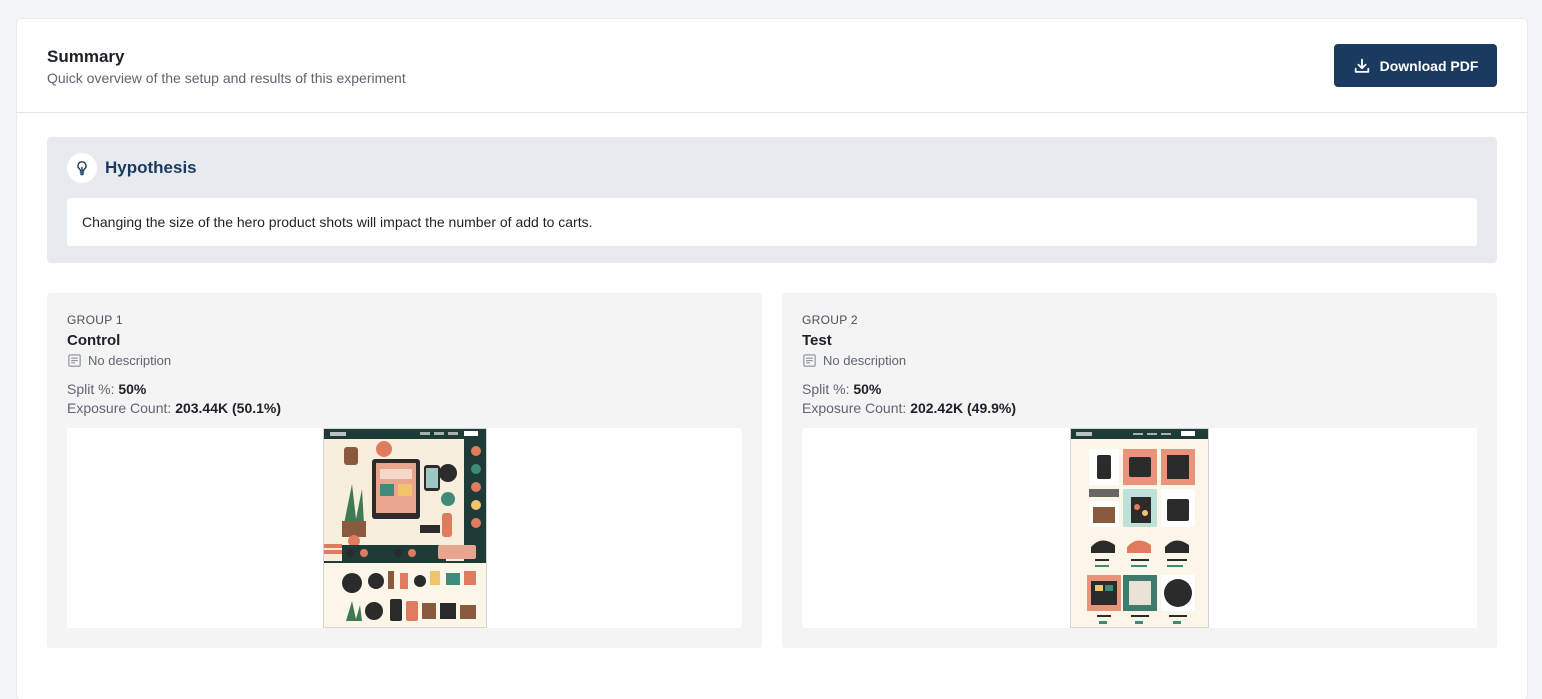 The height and width of the screenshot is (699, 1542). Describe the element at coordinates (963, 408) in the screenshot. I see `exposure-value: 202.42K (49.9%)` at that location.